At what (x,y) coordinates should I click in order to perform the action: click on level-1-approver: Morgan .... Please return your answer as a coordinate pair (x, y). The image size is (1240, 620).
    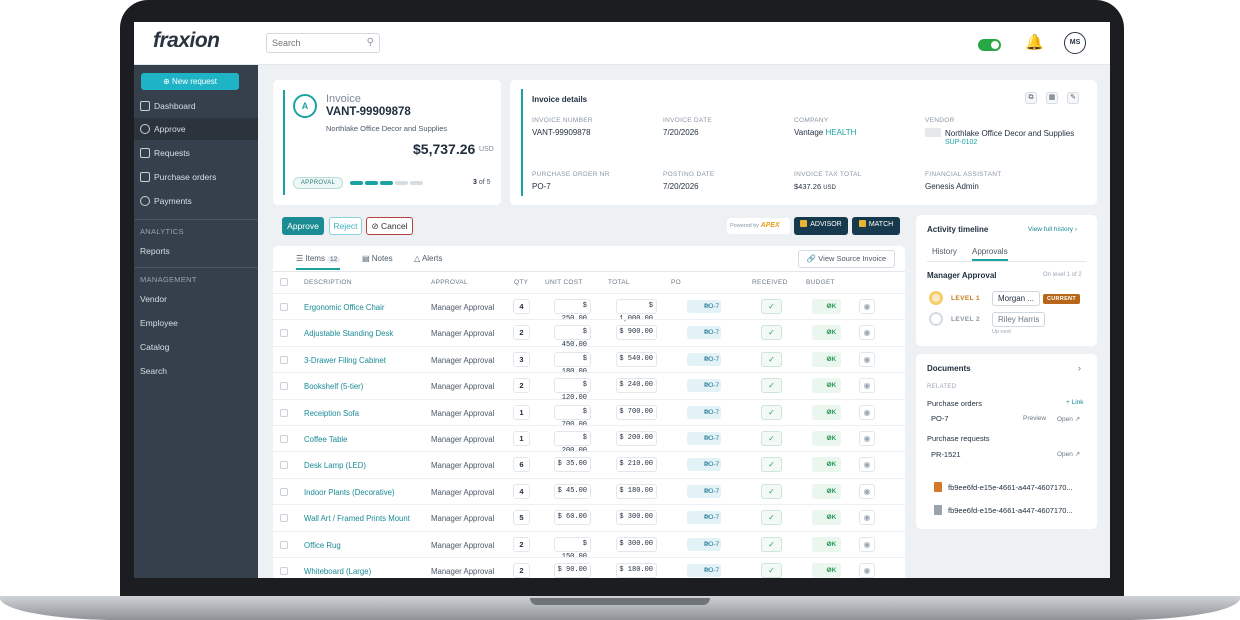
    Looking at the image, I should click on (1016, 298).